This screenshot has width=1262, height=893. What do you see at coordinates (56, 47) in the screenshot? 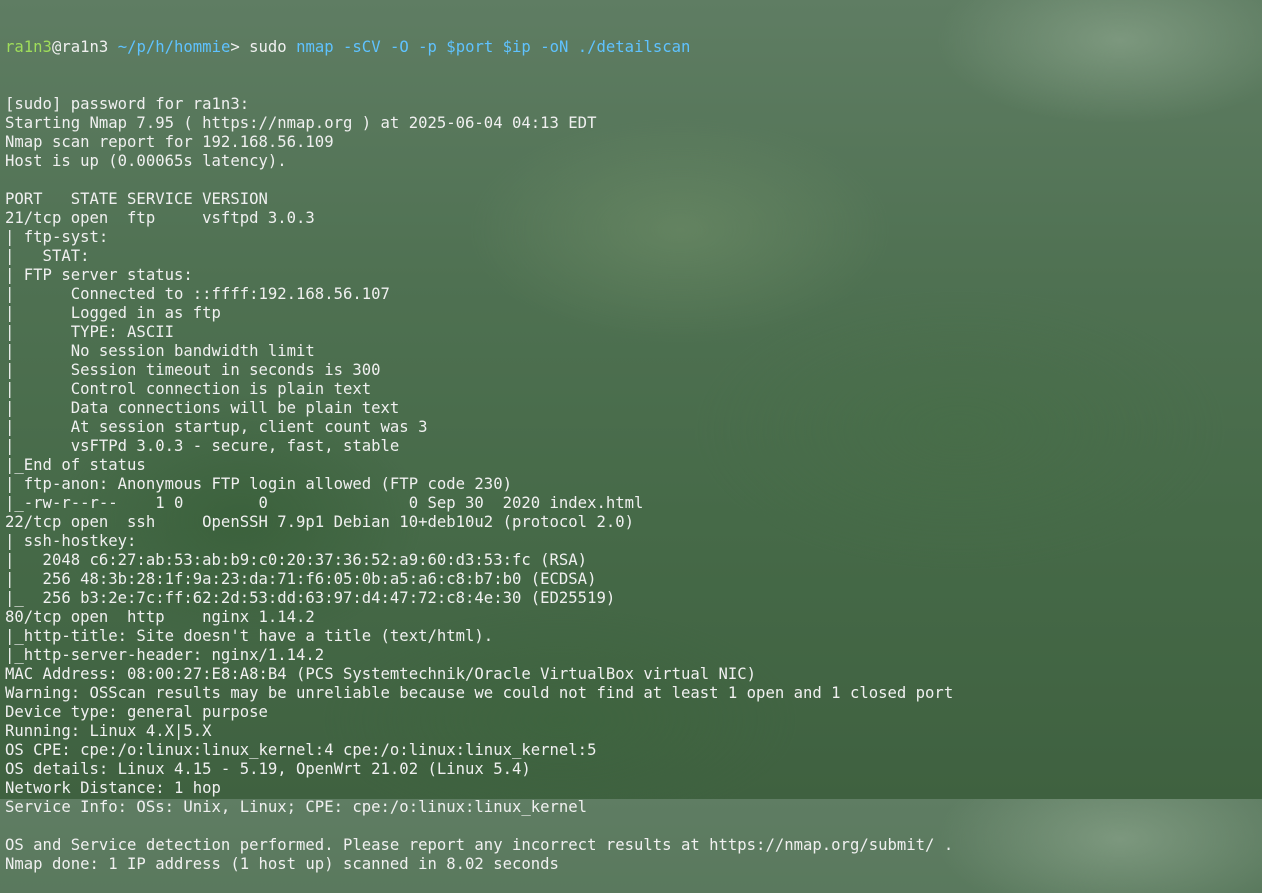
I see `prompt-at: @` at bounding box center [56, 47].